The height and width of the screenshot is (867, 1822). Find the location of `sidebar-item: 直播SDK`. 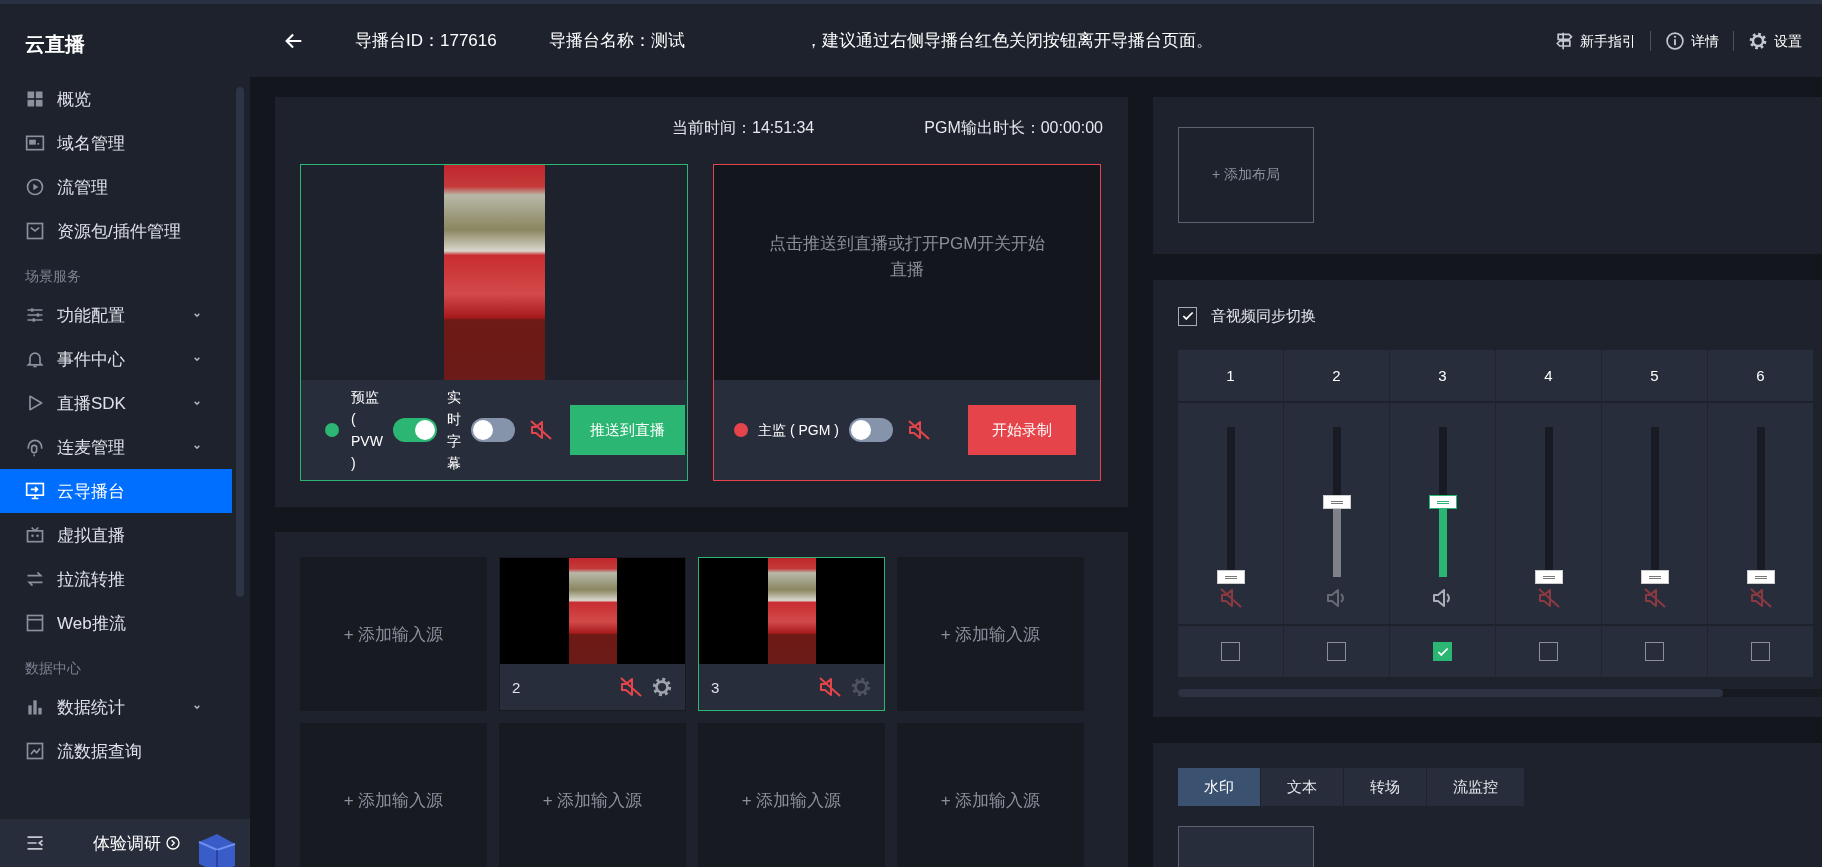

sidebar-item: 直播SDK is located at coordinates (116, 403).